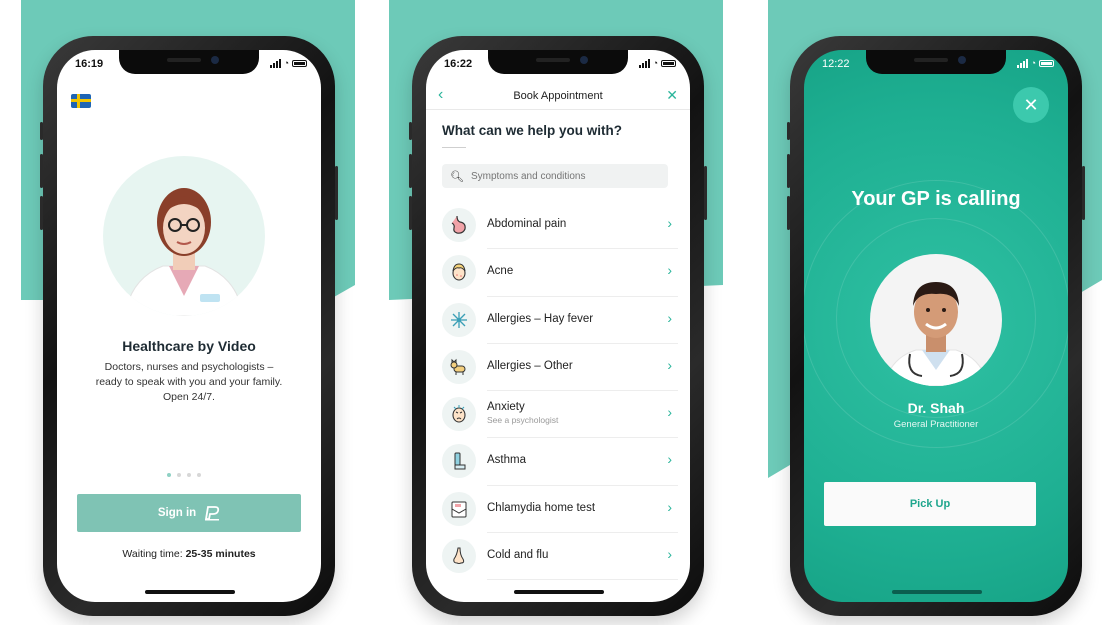  I want to click on pick-up-label: Pick Up, so click(930, 504).